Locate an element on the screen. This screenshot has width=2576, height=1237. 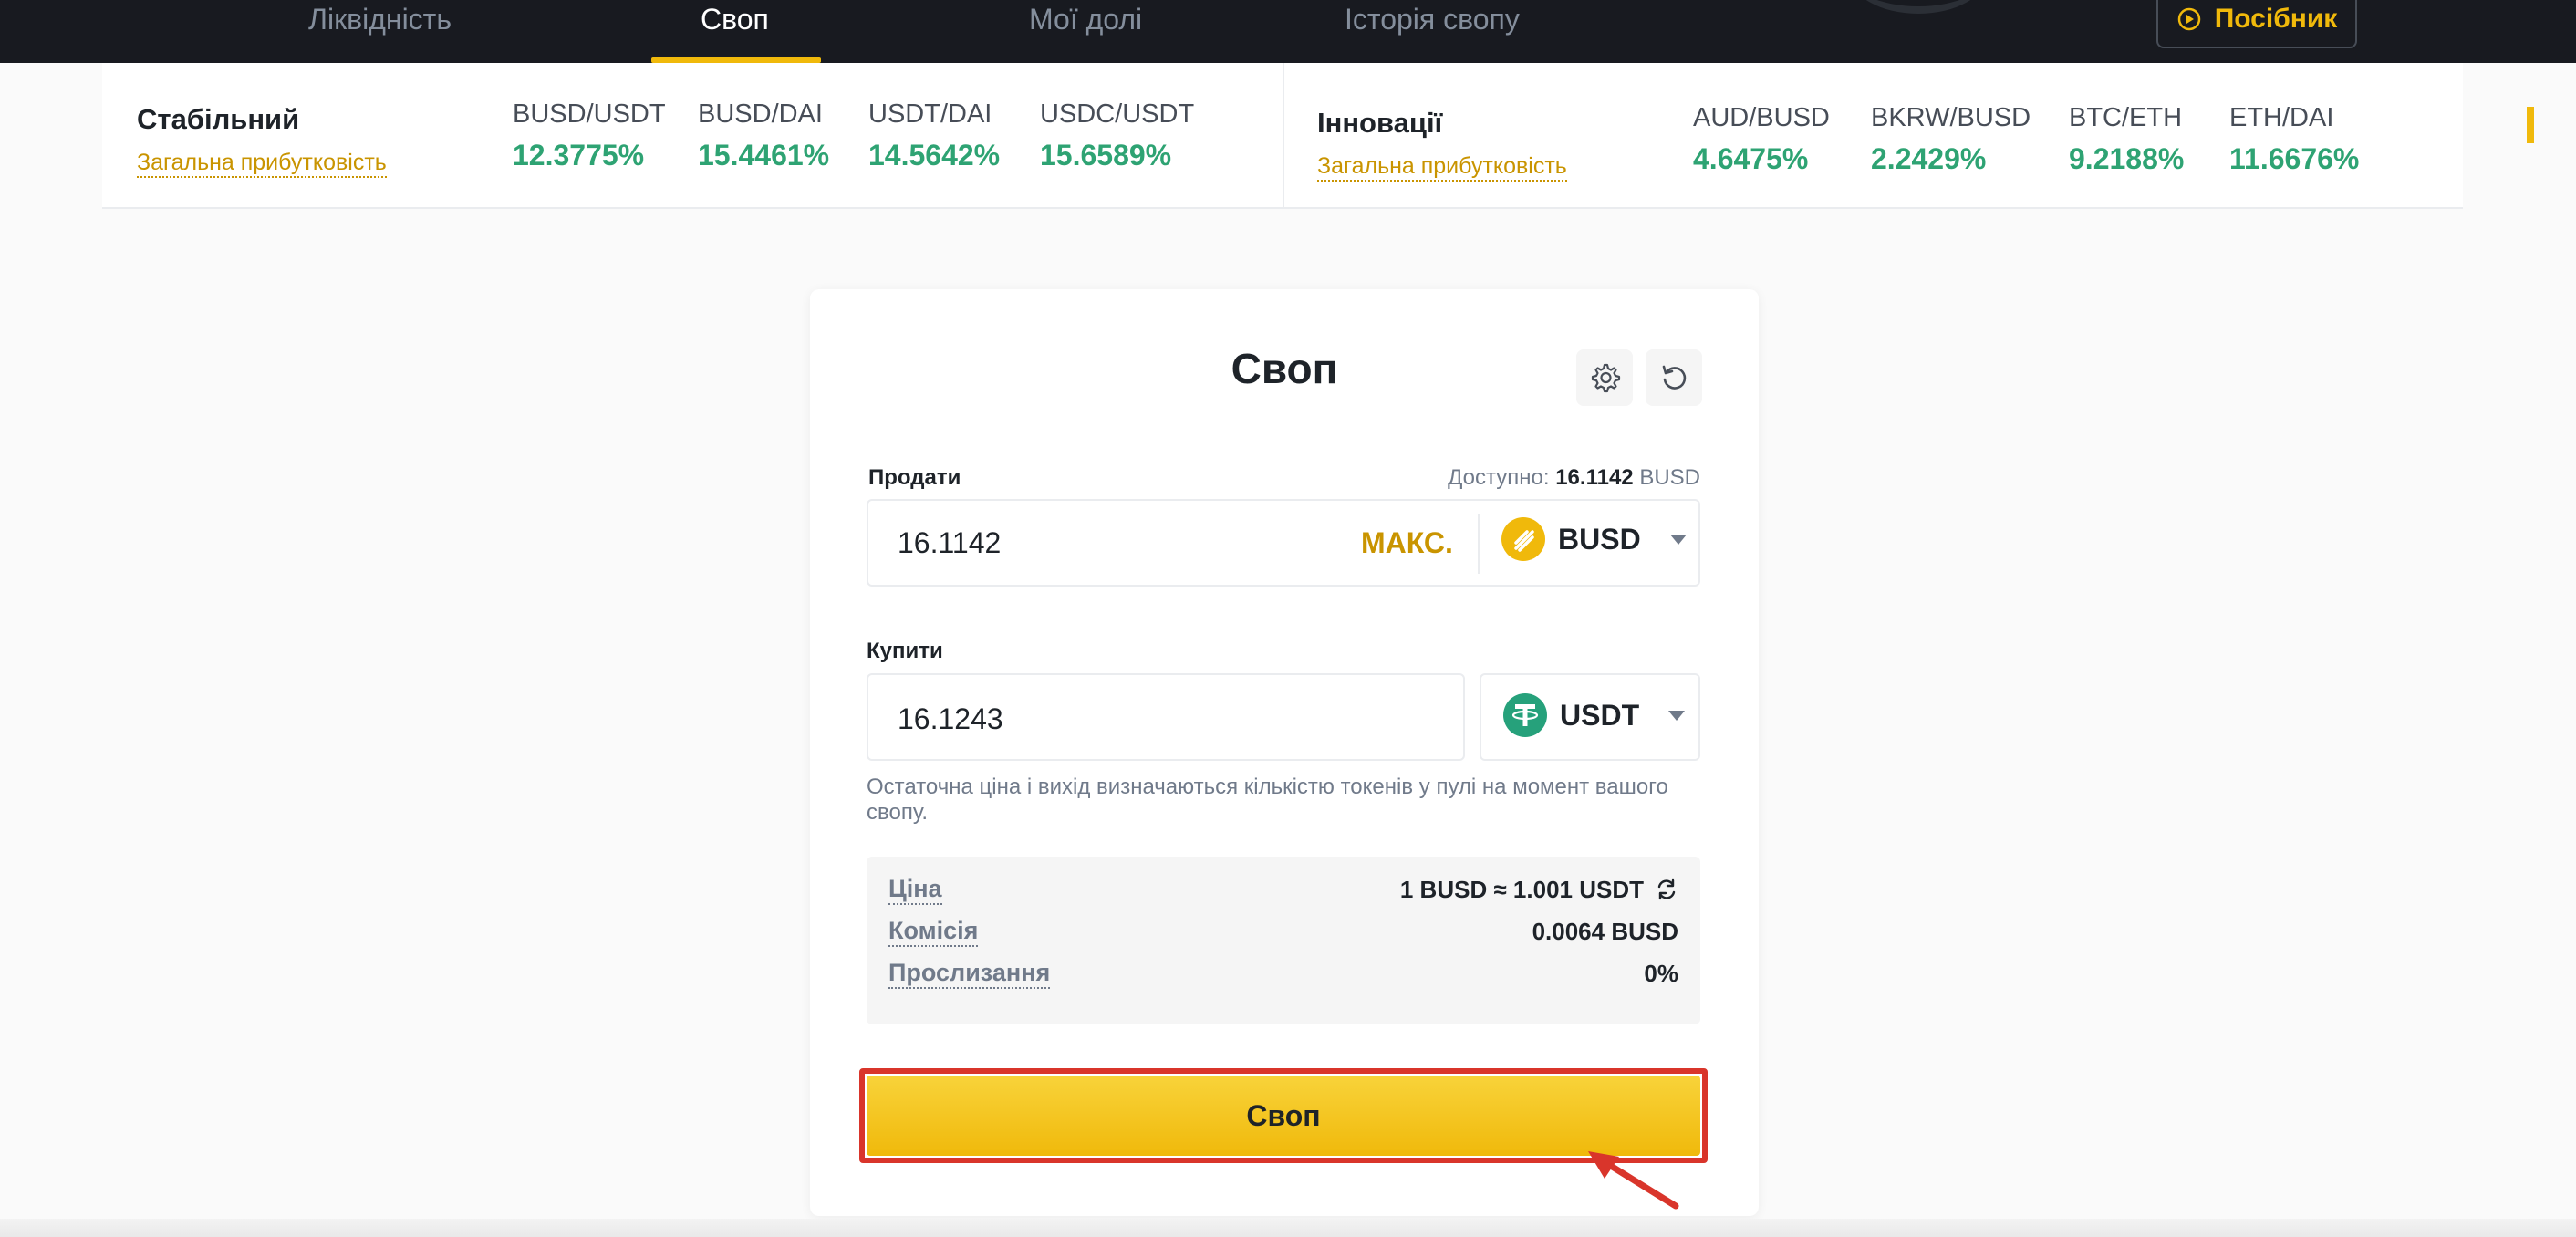
sell-token-selector: BUSD is located at coordinates (1594, 539).